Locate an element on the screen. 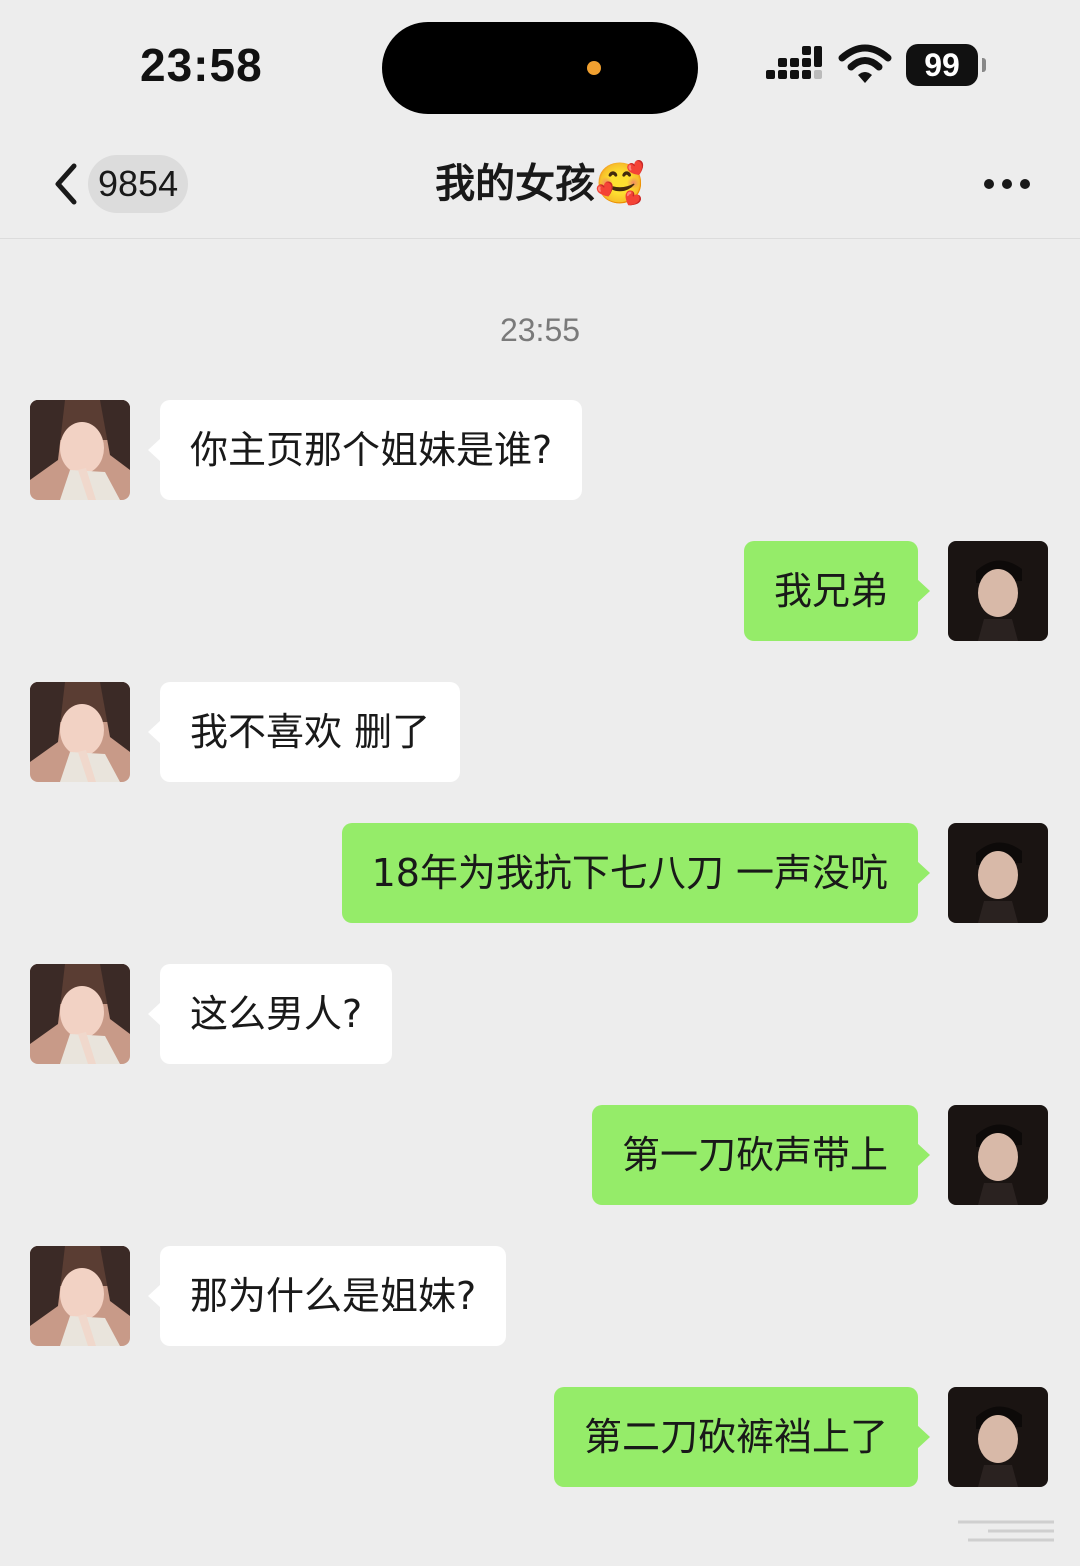 This screenshot has height=1566, width=1080. message-row-outgoing: 第二刀砍裤裆上了 is located at coordinates (540, 1438).